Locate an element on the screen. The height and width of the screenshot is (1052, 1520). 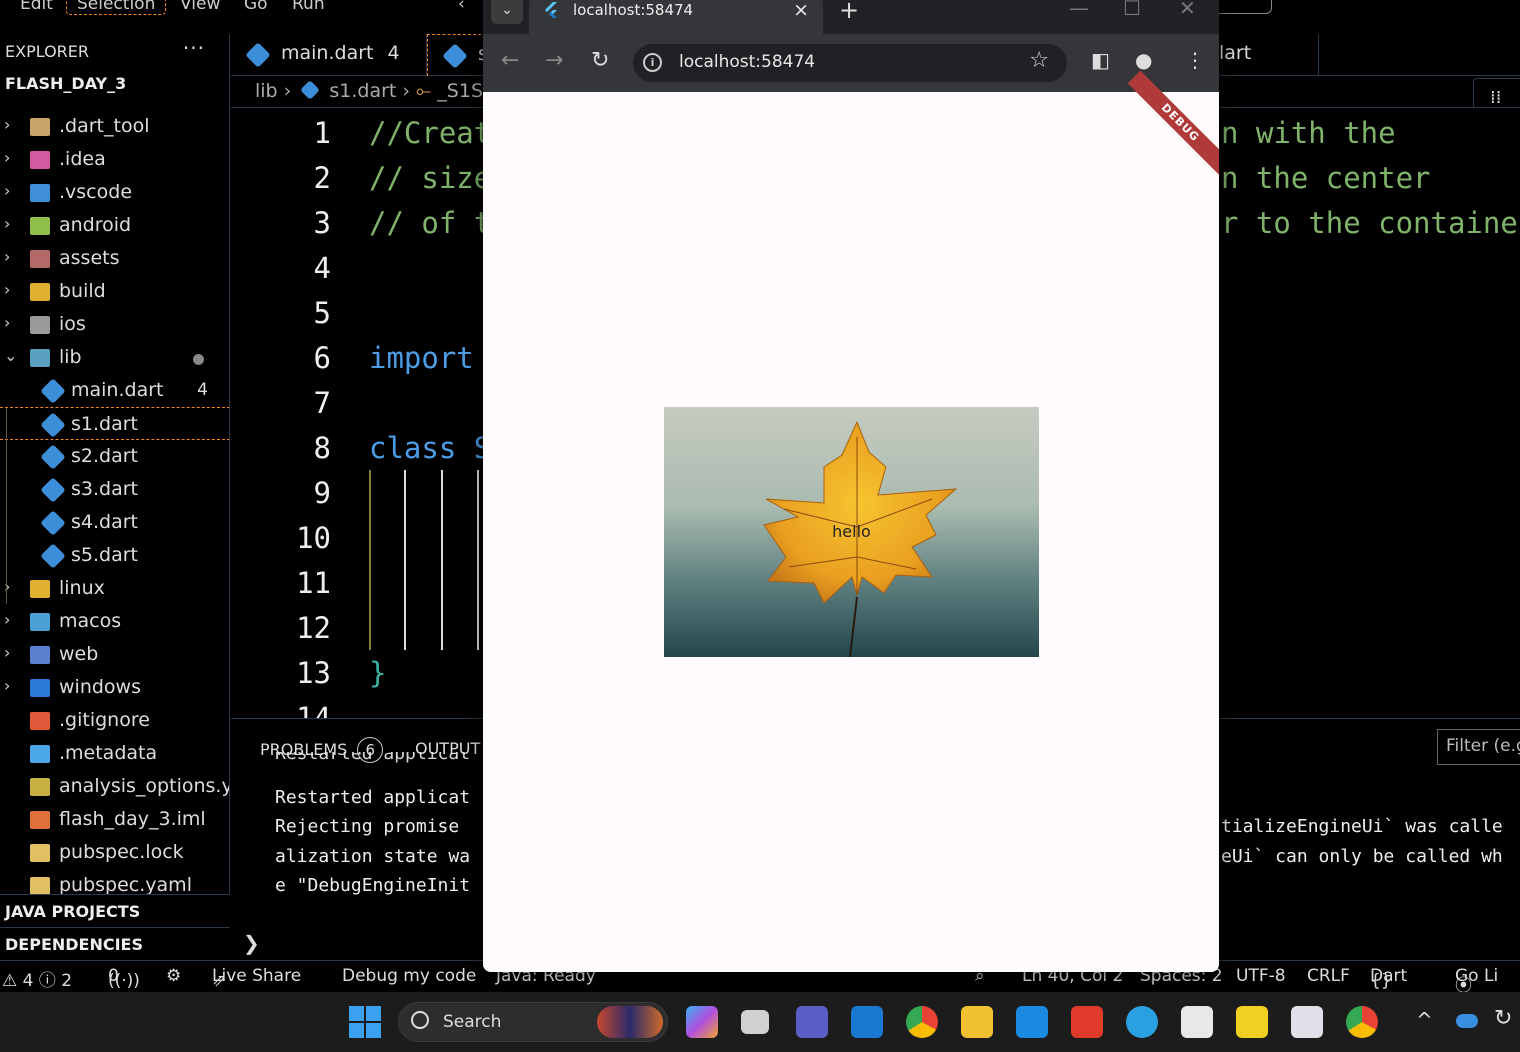
breadcrumb-file: s1.dart is located at coordinates (362, 91).